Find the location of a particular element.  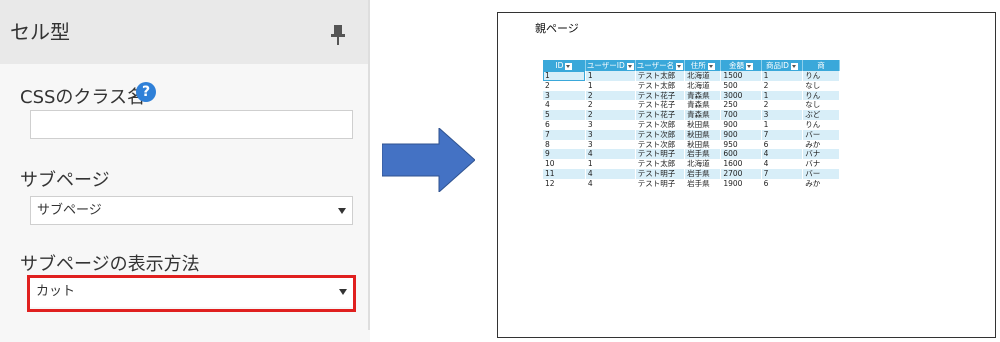

table-row: 2 1 テスト太郎 北海道 500 2 なし is located at coordinates (691, 85).